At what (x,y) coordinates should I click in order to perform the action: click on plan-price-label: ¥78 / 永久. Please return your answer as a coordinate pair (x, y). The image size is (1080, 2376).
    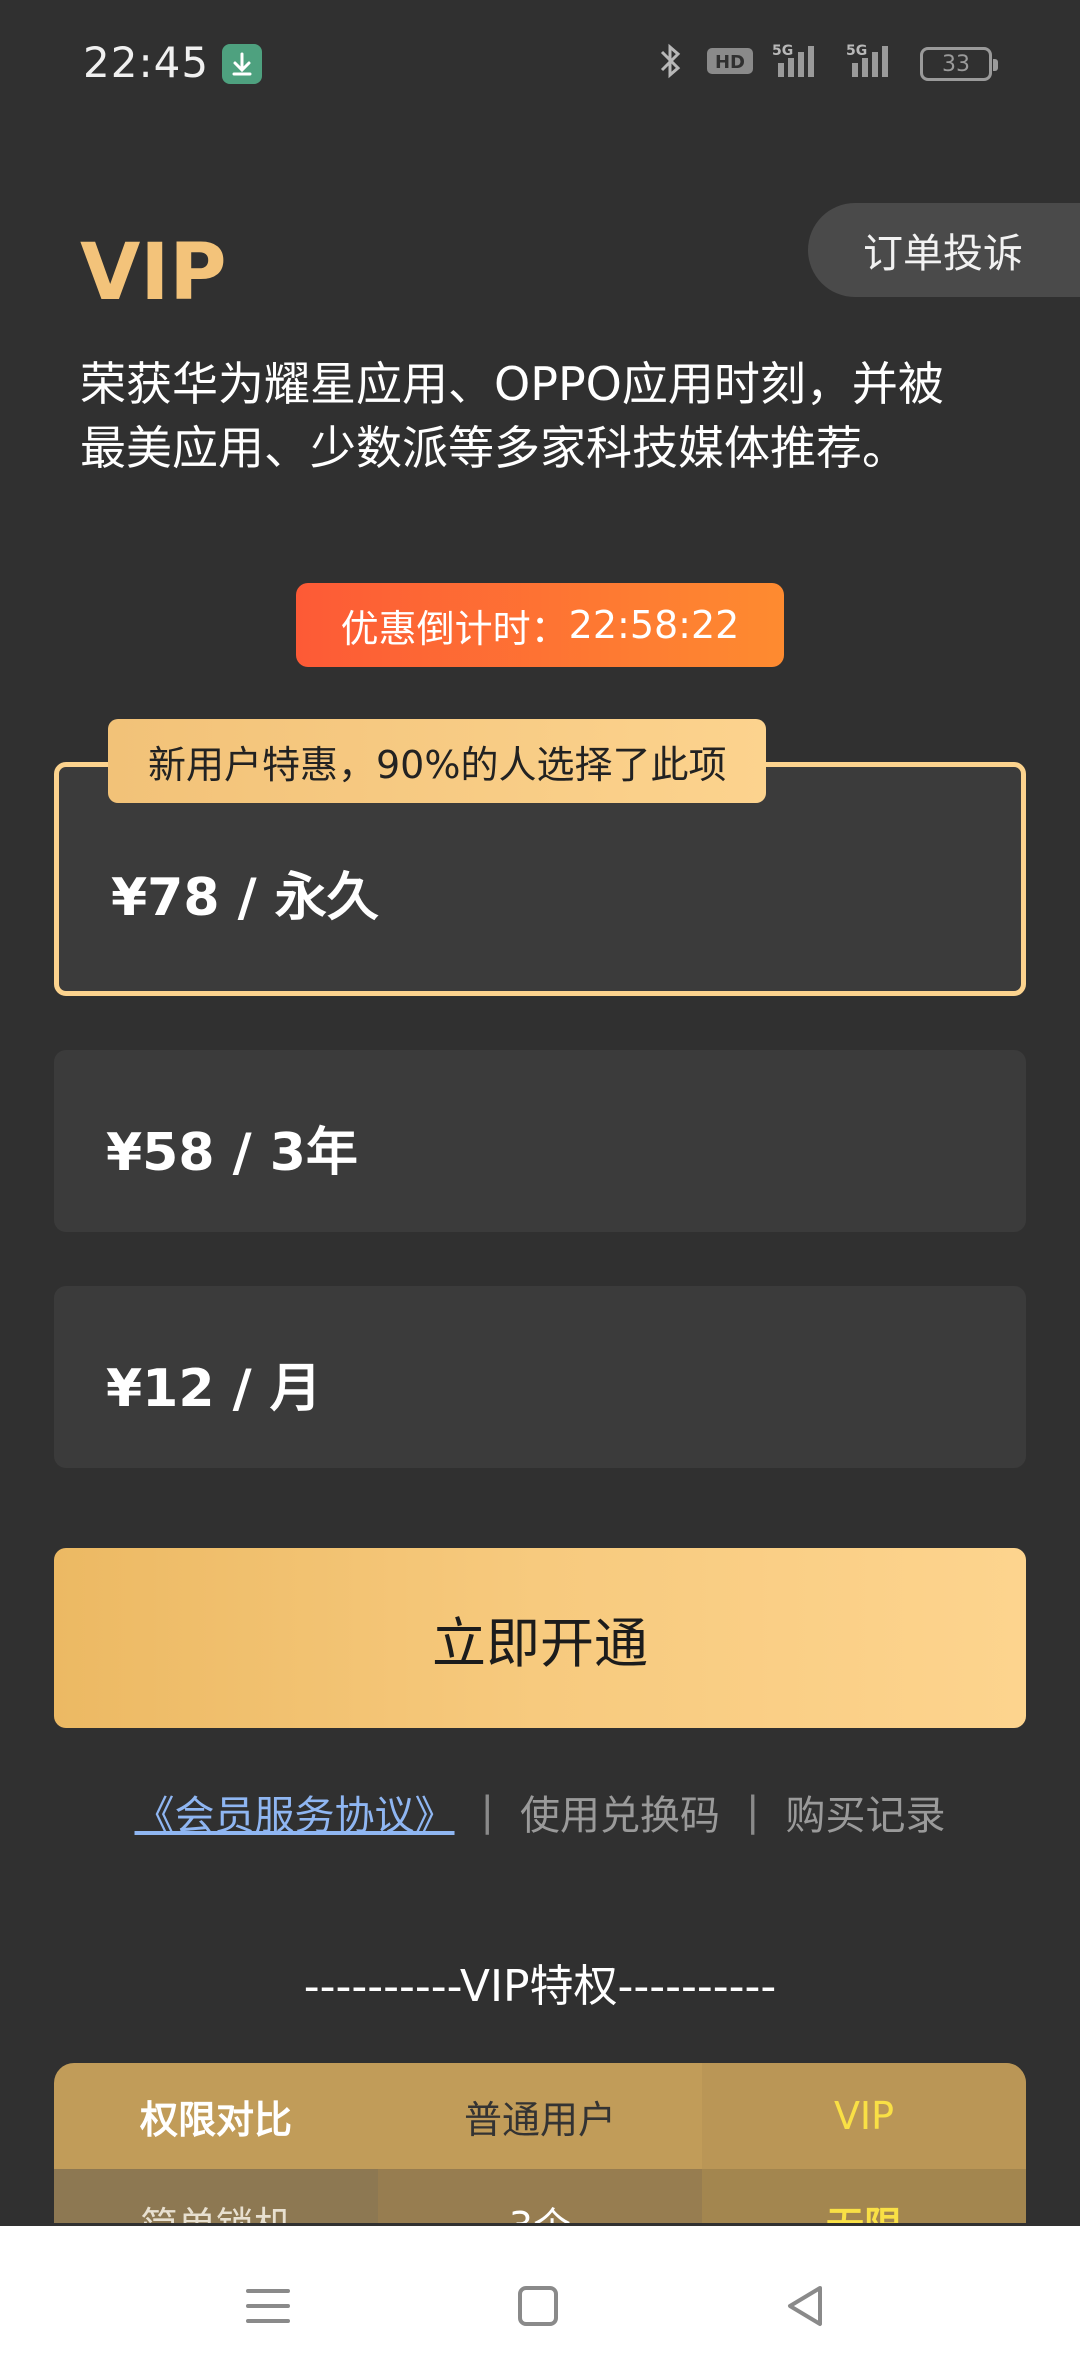
    Looking at the image, I should click on (245, 898).